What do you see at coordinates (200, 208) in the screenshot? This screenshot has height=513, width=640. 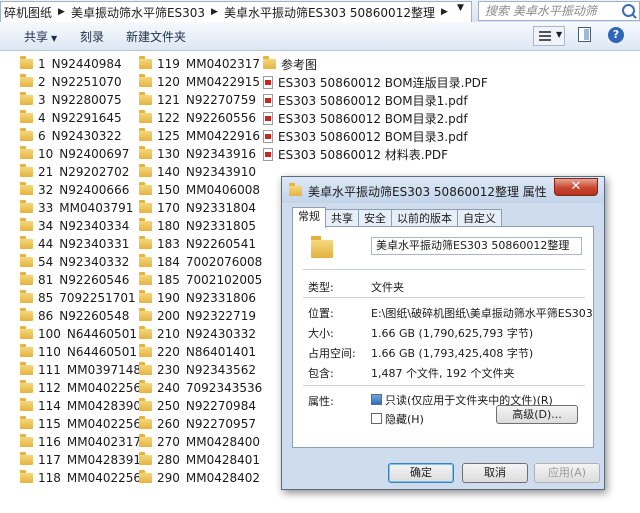 I see `folder-item: 170 N92331804` at bounding box center [200, 208].